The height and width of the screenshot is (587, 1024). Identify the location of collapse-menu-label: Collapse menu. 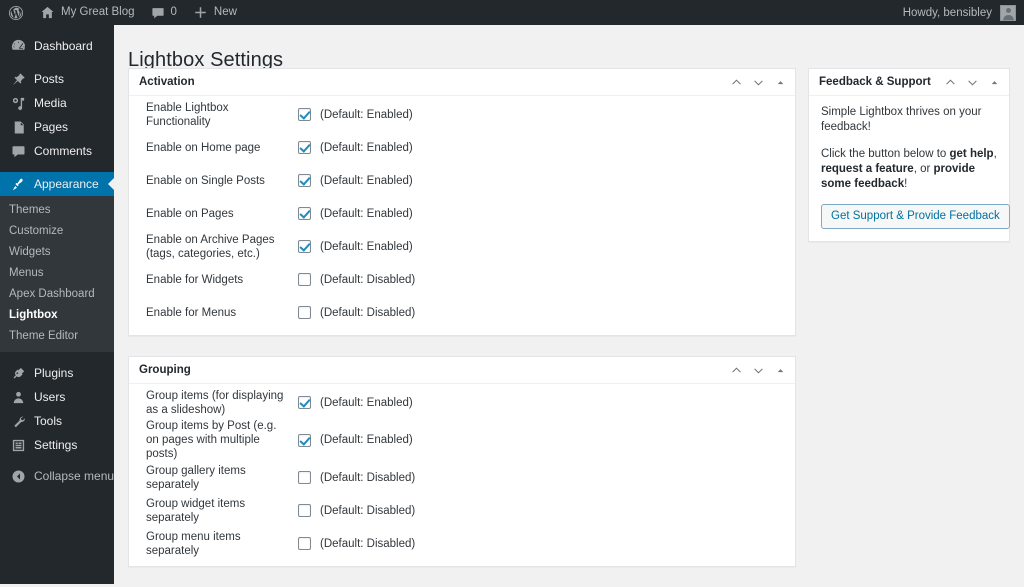
(74, 476).